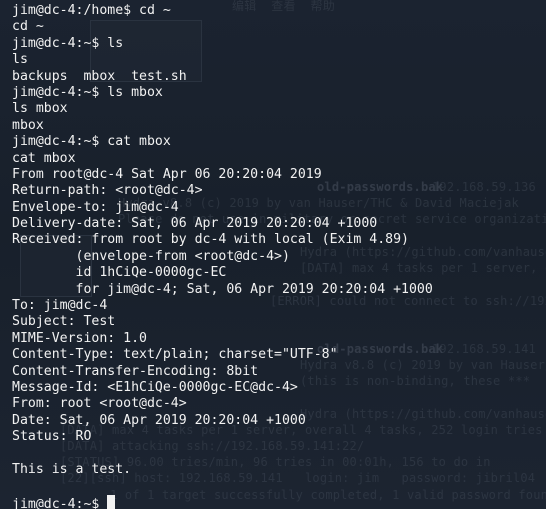 This screenshot has height=509, width=546. Describe the element at coordinates (95, 207) in the screenshot. I see `terminal-line: Envelope-to: jim@dc-4` at that location.